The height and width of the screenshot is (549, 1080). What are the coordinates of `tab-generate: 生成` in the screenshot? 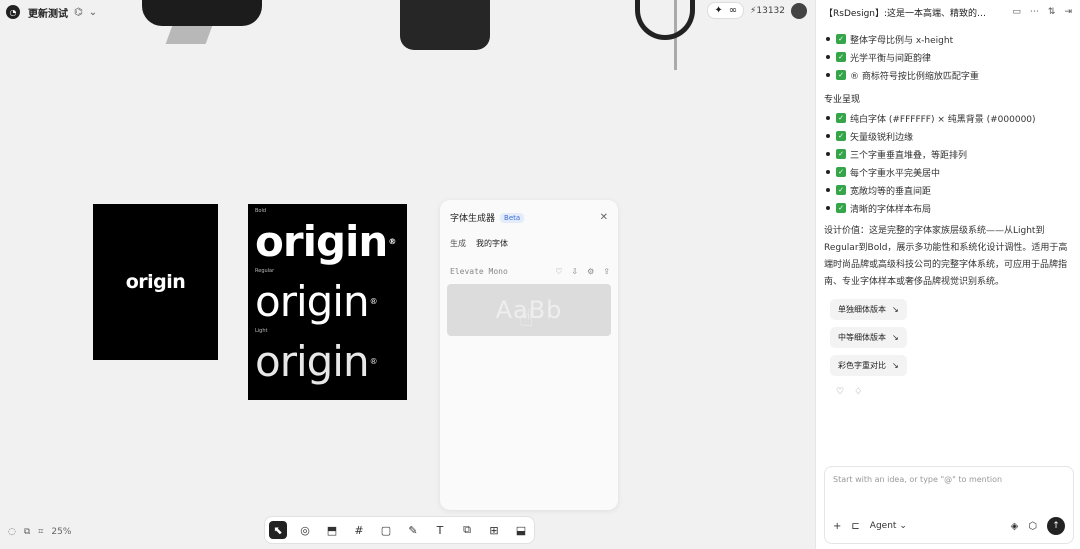 It's located at (458, 243).